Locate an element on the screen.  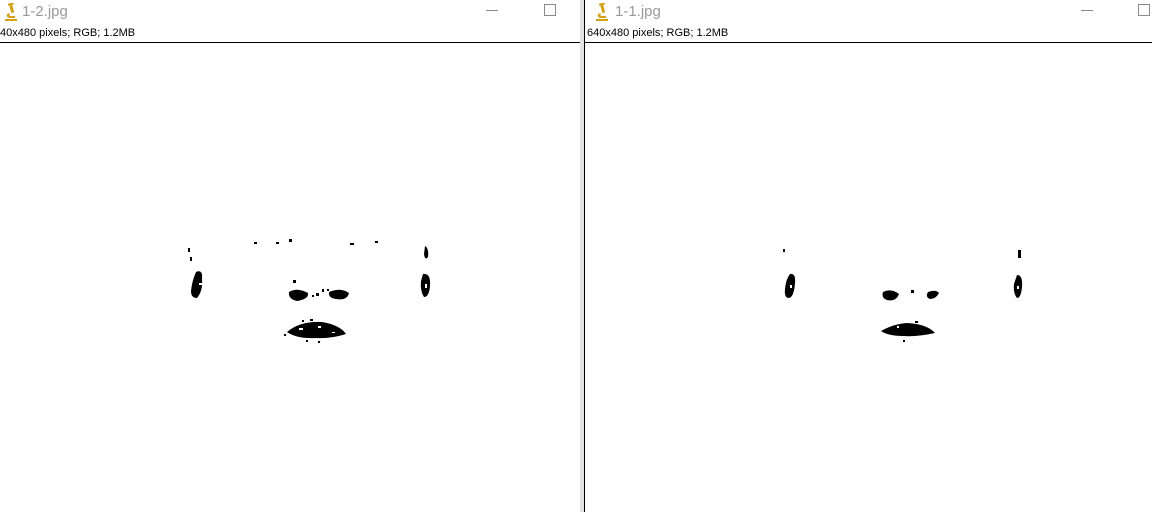
image-info-text: 40x480 pixels; RGB; 1.2MB is located at coordinates (68, 33).